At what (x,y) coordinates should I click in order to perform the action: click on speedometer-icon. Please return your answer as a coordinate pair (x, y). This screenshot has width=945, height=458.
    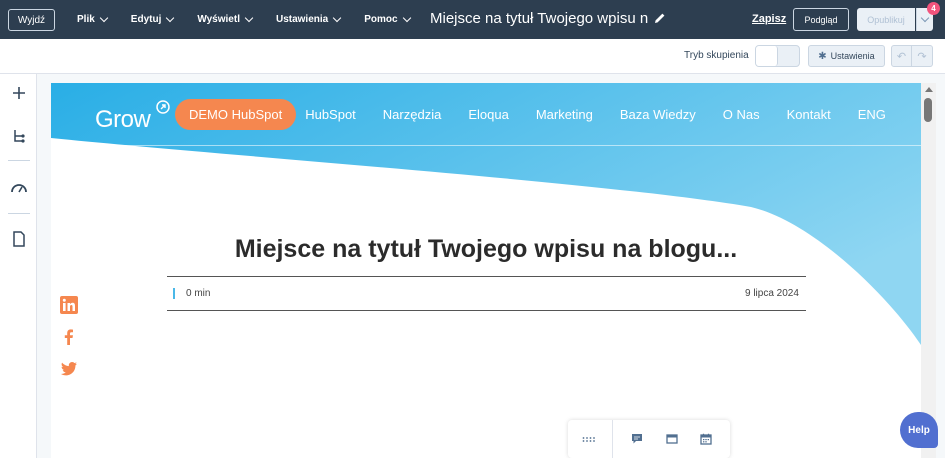
    Looking at the image, I should click on (19, 188).